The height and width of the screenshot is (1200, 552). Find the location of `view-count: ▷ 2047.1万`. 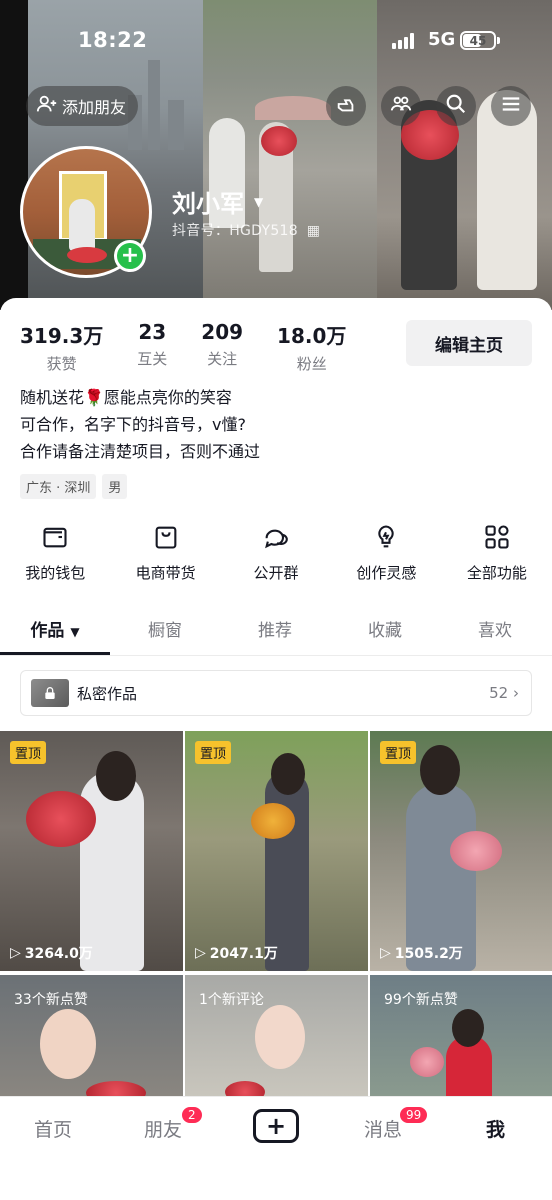

view-count: ▷ 2047.1万 is located at coordinates (236, 953).